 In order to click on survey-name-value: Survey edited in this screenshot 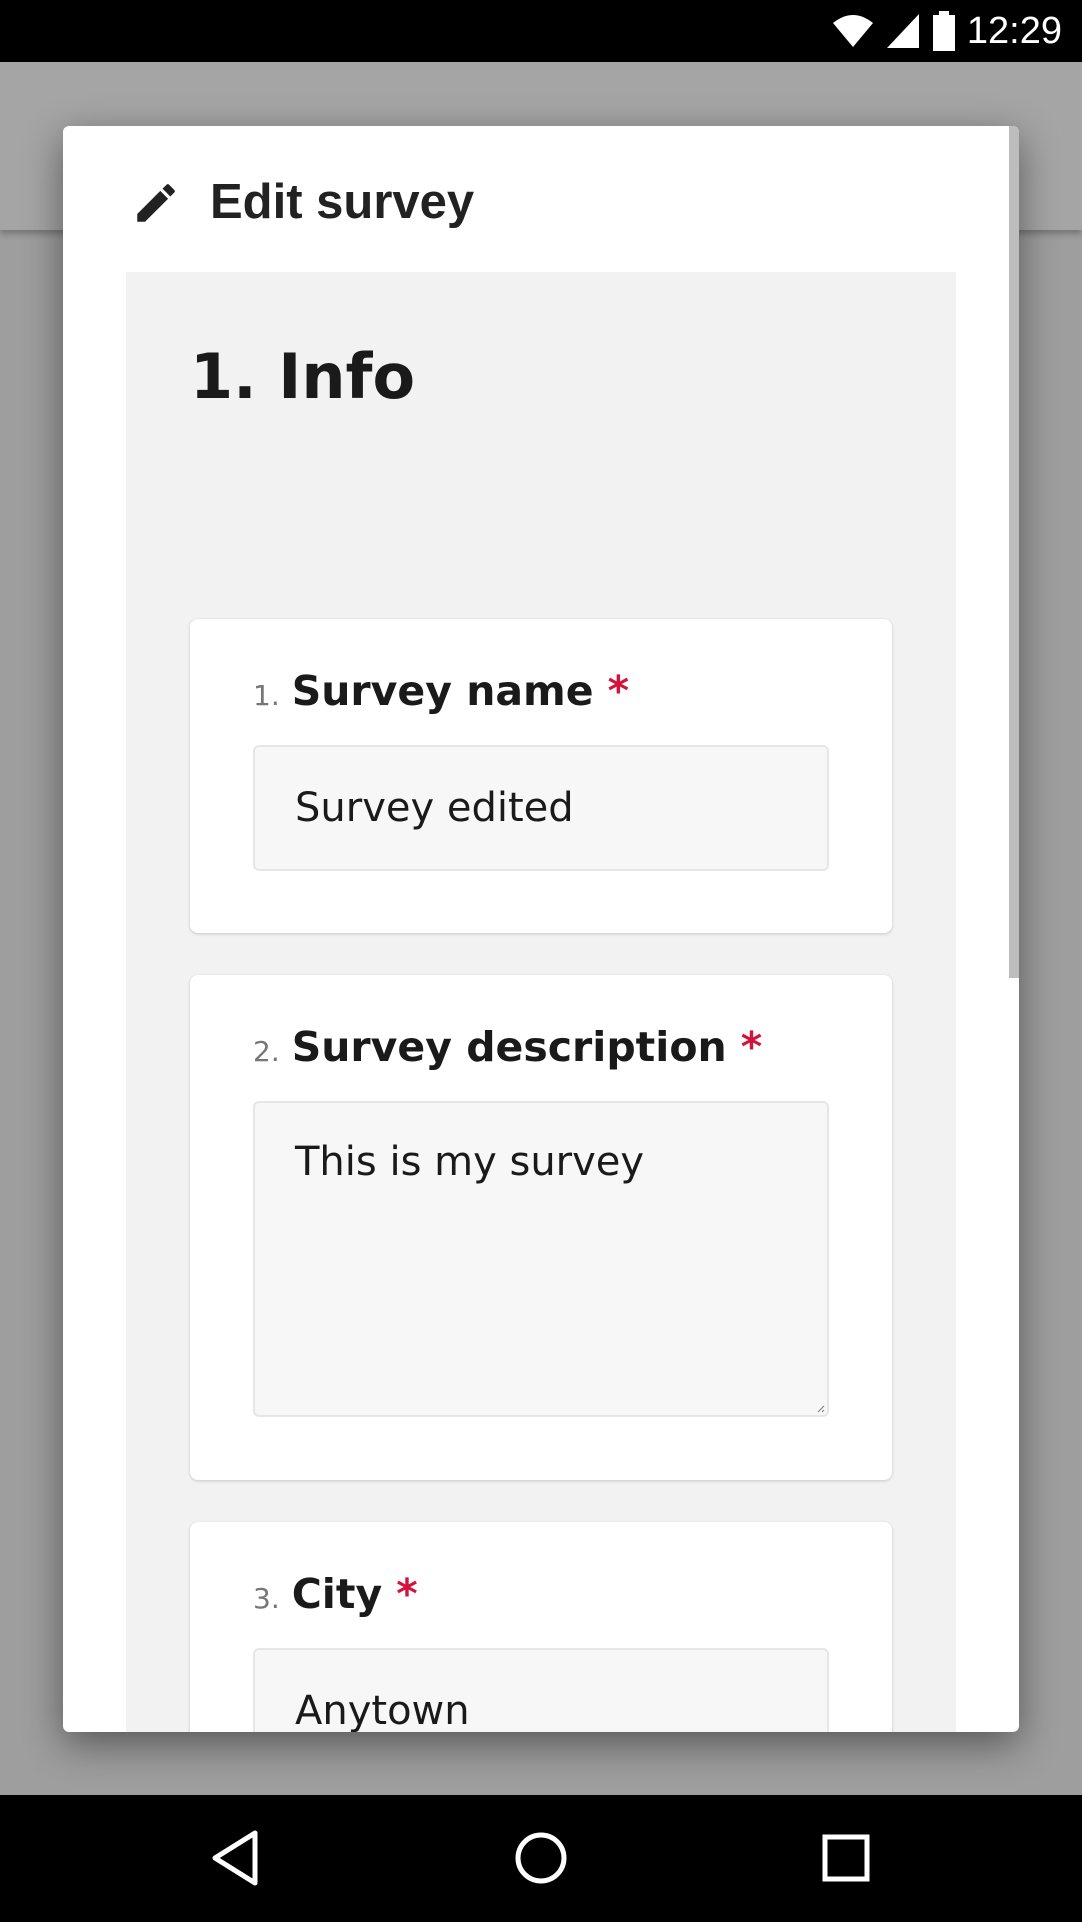, I will do `click(434, 808)`.